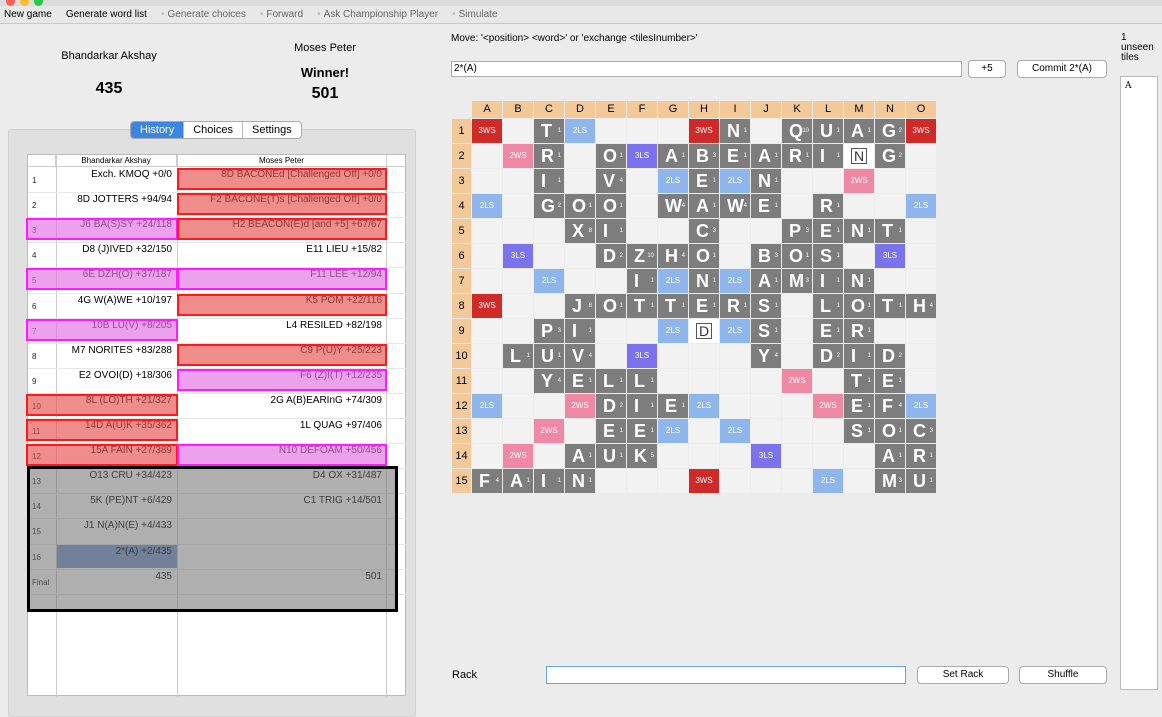 Image resolution: width=1162 pixels, height=717 pixels. I want to click on player2-move: 1L QUAG +97/406, so click(281, 425).